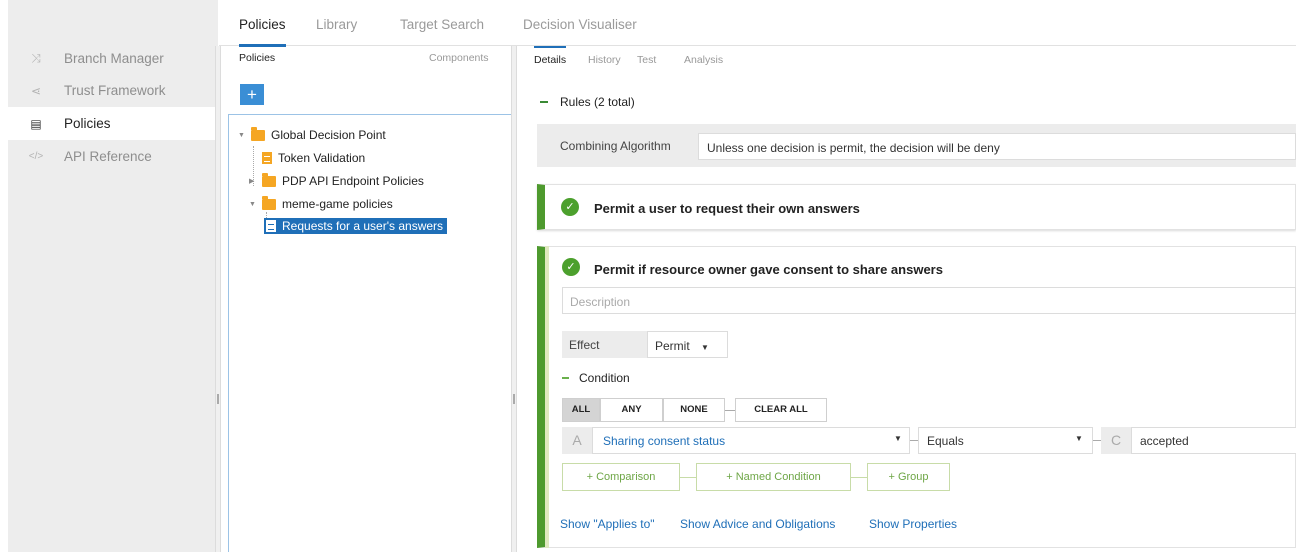 The width and height of the screenshot is (1296, 552). What do you see at coordinates (757, 524) in the screenshot?
I see `show-advice-obligations-link: Show Advice and Obligations` at bounding box center [757, 524].